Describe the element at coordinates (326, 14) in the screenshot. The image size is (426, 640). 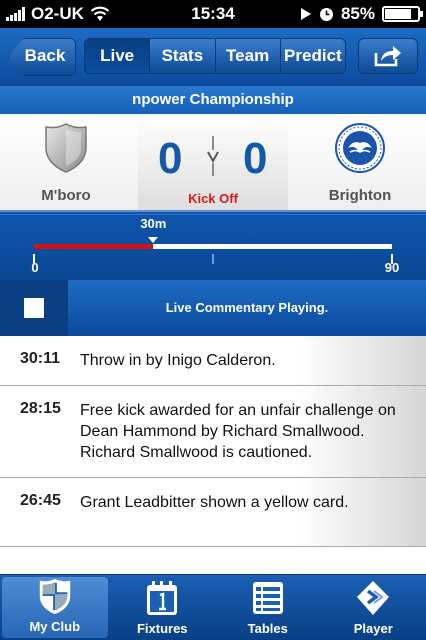
I see `alarm-icon` at that location.